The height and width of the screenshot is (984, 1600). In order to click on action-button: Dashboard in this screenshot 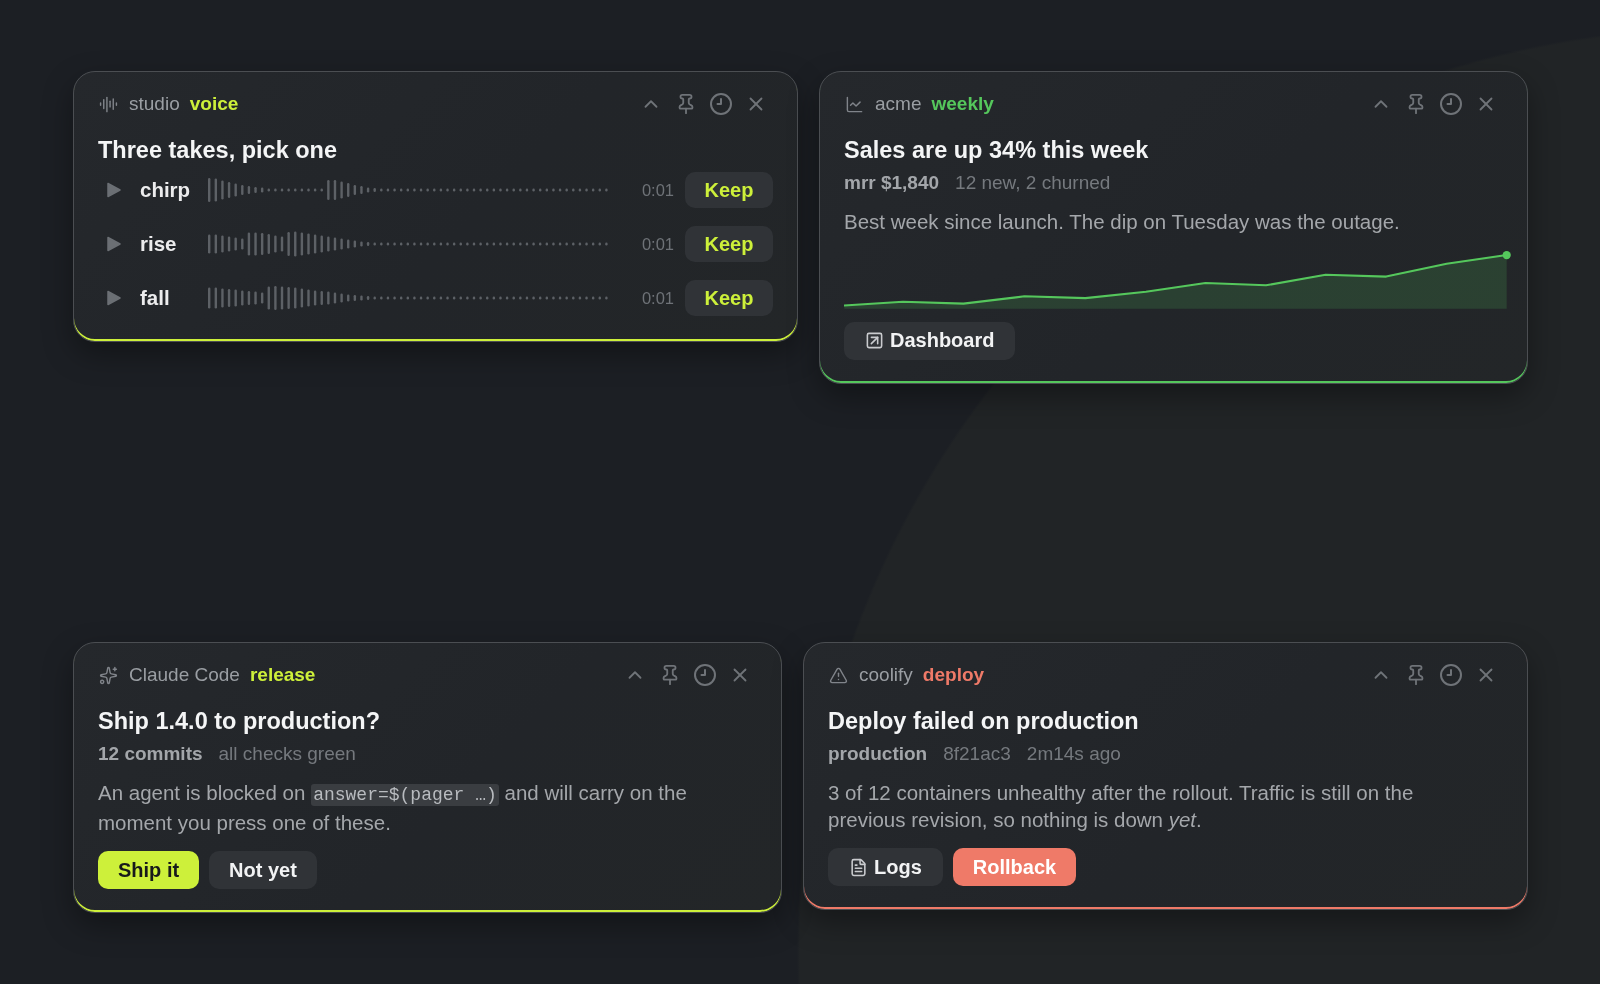, I will do `click(930, 340)`.